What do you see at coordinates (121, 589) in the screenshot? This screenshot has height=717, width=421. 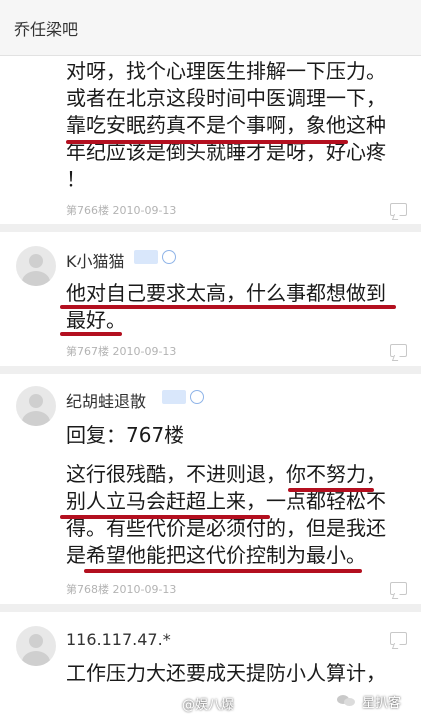 I see `post-768-meta: 第768楼 2010-09-13` at bounding box center [121, 589].